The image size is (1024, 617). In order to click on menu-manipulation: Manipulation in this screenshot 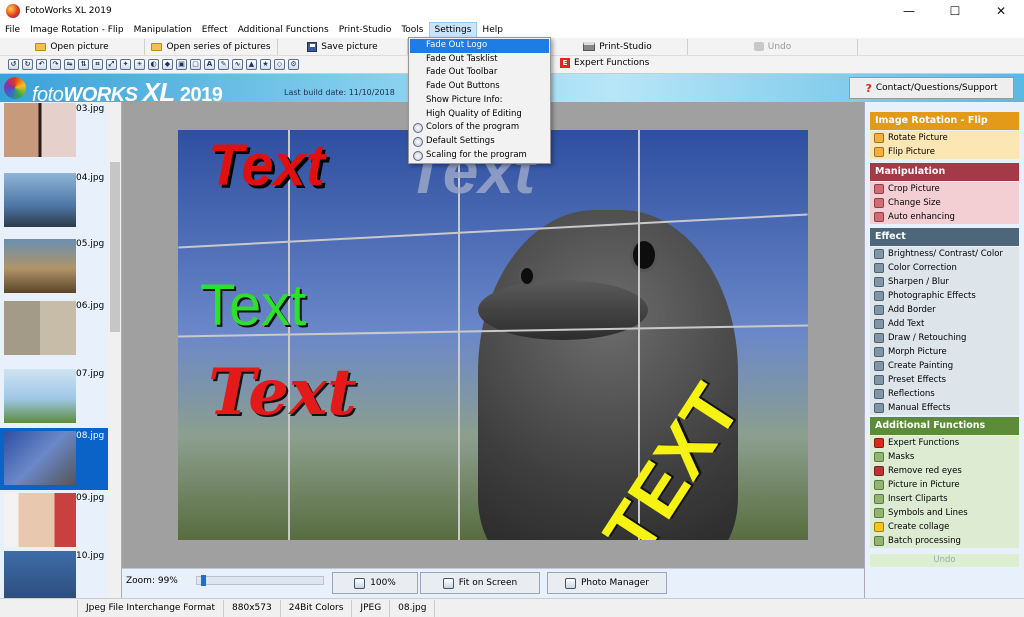, I will do `click(163, 30)`.